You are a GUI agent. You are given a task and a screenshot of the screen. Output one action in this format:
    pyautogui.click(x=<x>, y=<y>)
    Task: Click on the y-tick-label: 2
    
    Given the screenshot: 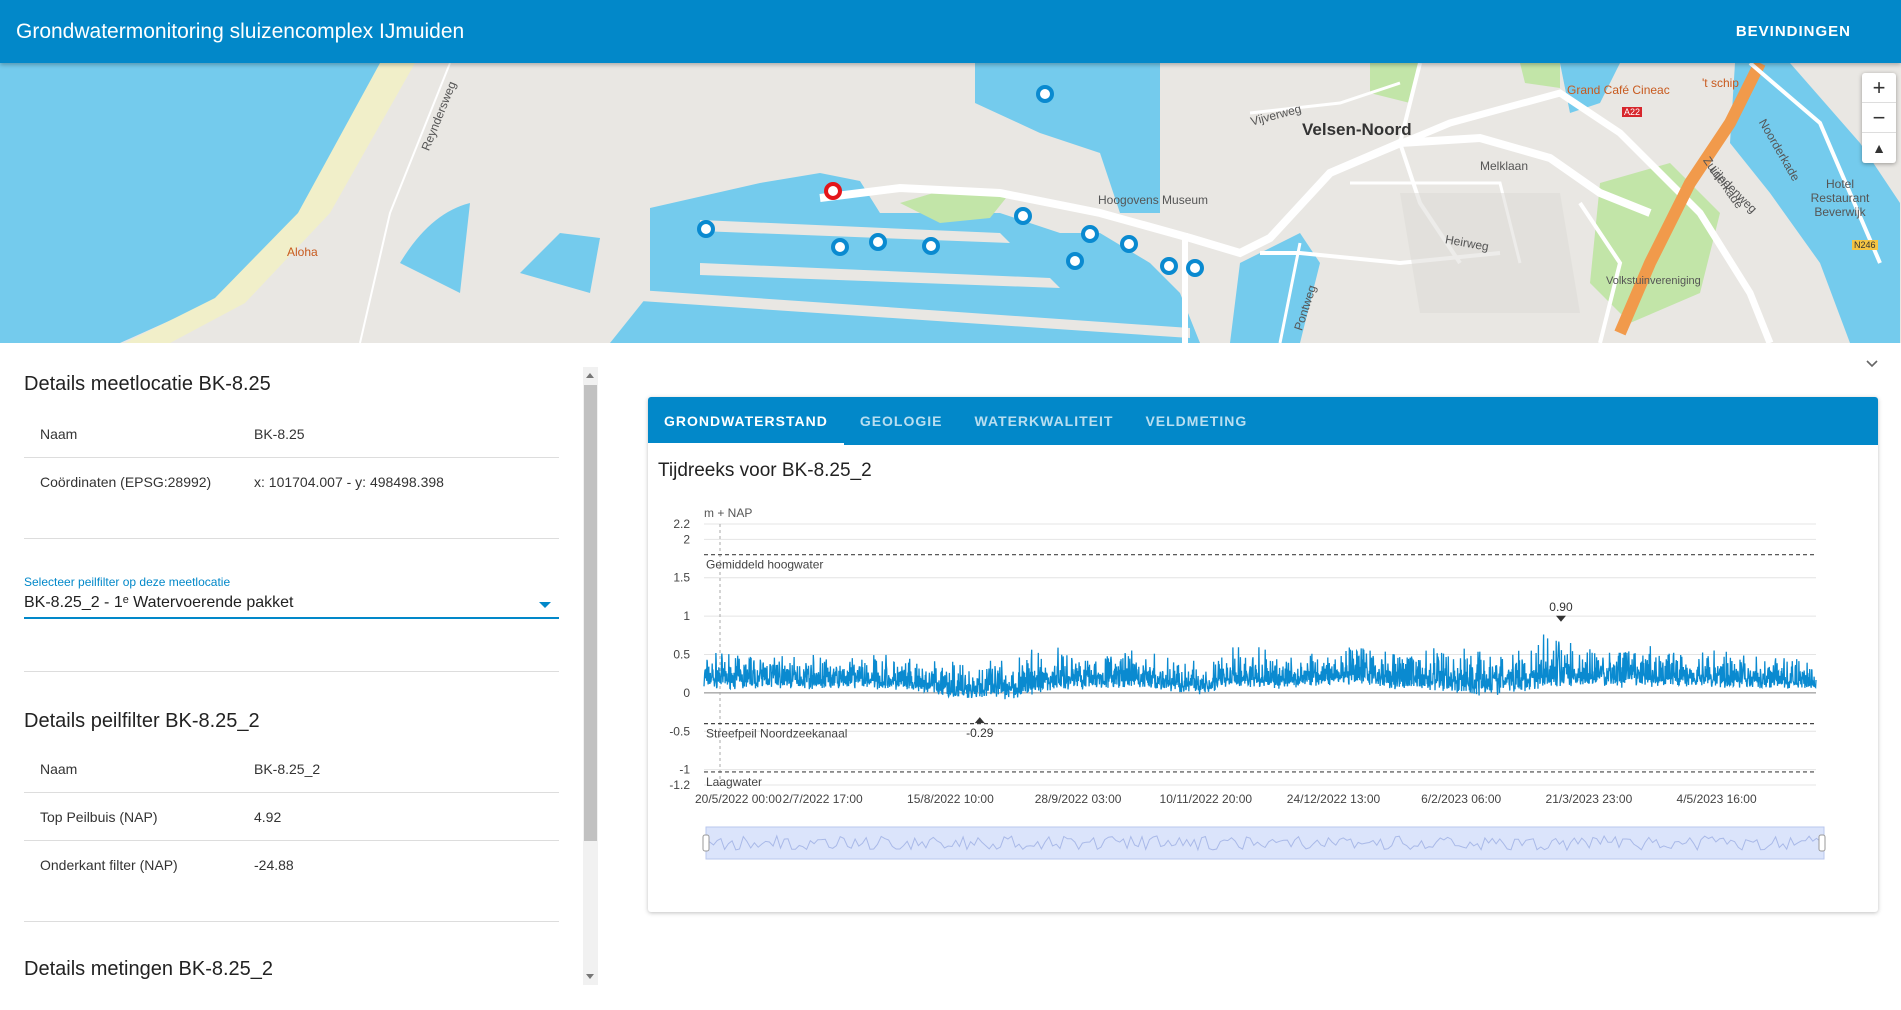 What is the action you would take?
    pyautogui.click(x=686, y=539)
    